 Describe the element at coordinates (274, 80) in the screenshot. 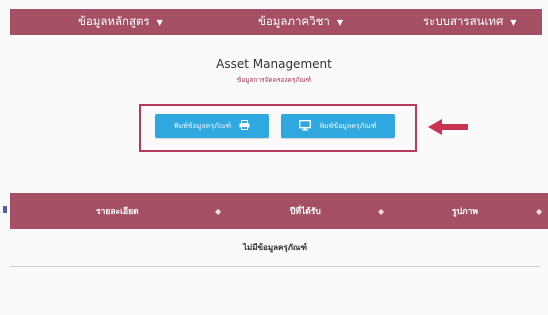

I see `page-subtitle: ข้อมูลการจัดครองครุภัณฑ์` at that location.